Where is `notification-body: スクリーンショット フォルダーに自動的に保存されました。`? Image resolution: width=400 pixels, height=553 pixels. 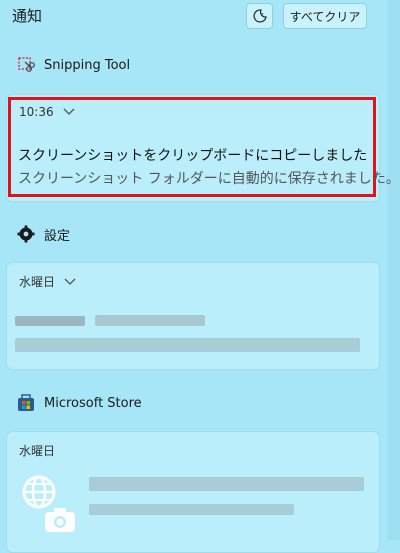
notification-body: スクリーンショット フォルダーに自動的に保存されました。 is located at coordinates (209, 179).